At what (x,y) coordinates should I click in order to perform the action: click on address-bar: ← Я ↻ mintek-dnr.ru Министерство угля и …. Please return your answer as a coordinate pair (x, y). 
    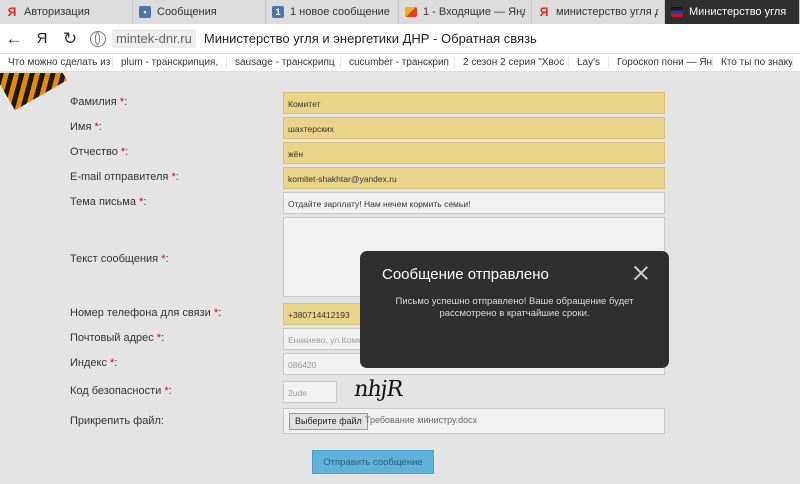
    Looking at the image, I should click on (400, 39).